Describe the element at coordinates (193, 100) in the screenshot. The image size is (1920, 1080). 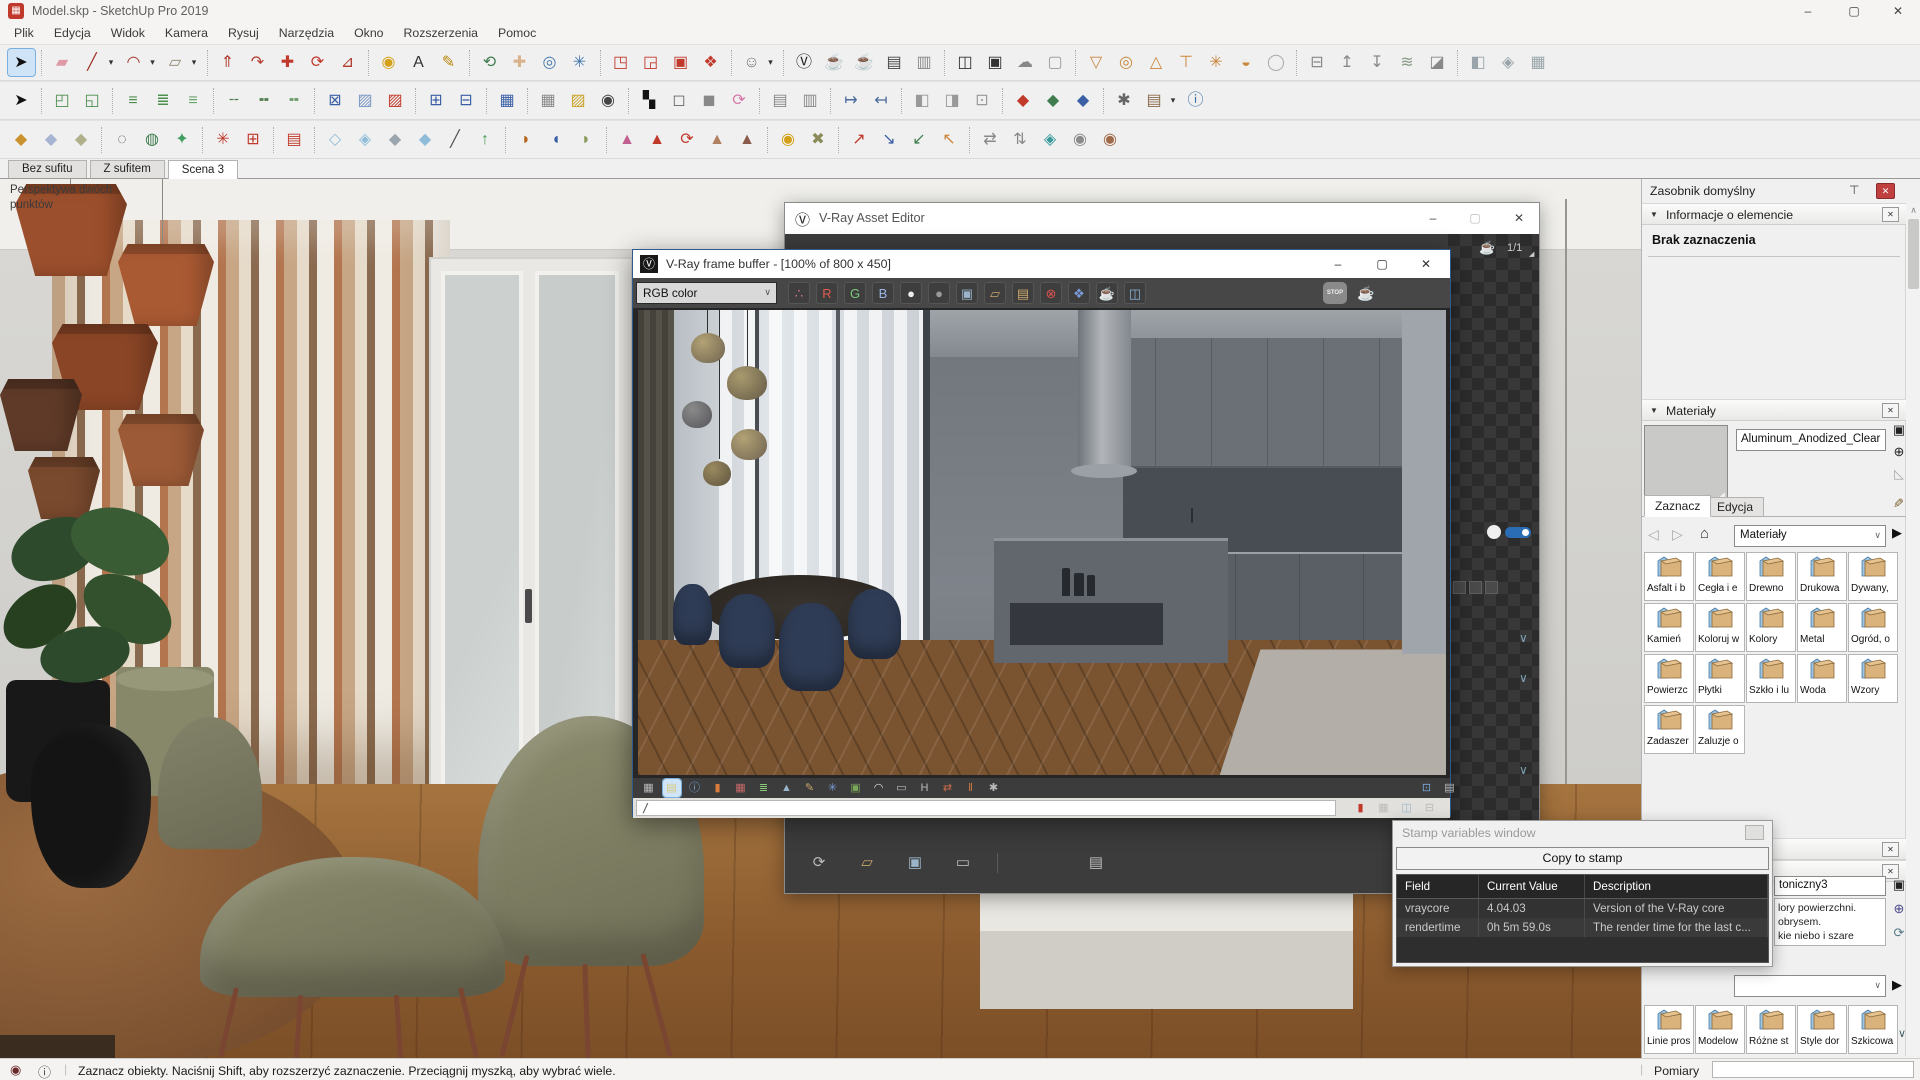
I see `edge-lines-remove-icon: ≡` at that location.